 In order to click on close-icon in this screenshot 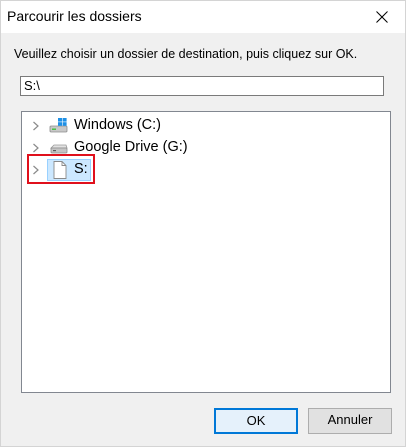, I will do `click(382, 17)`.